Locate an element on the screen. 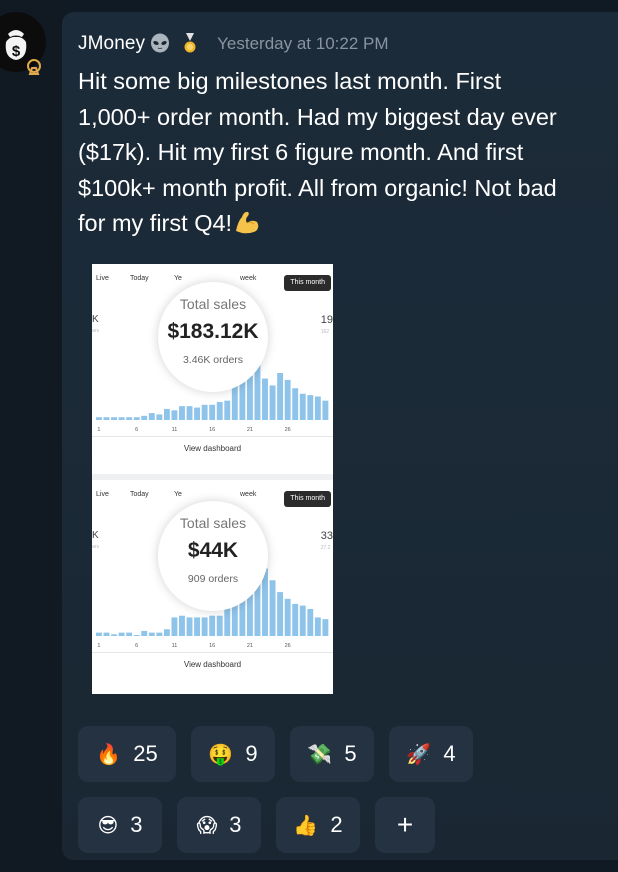  avatar: $ is located at coordinates (24, 44).